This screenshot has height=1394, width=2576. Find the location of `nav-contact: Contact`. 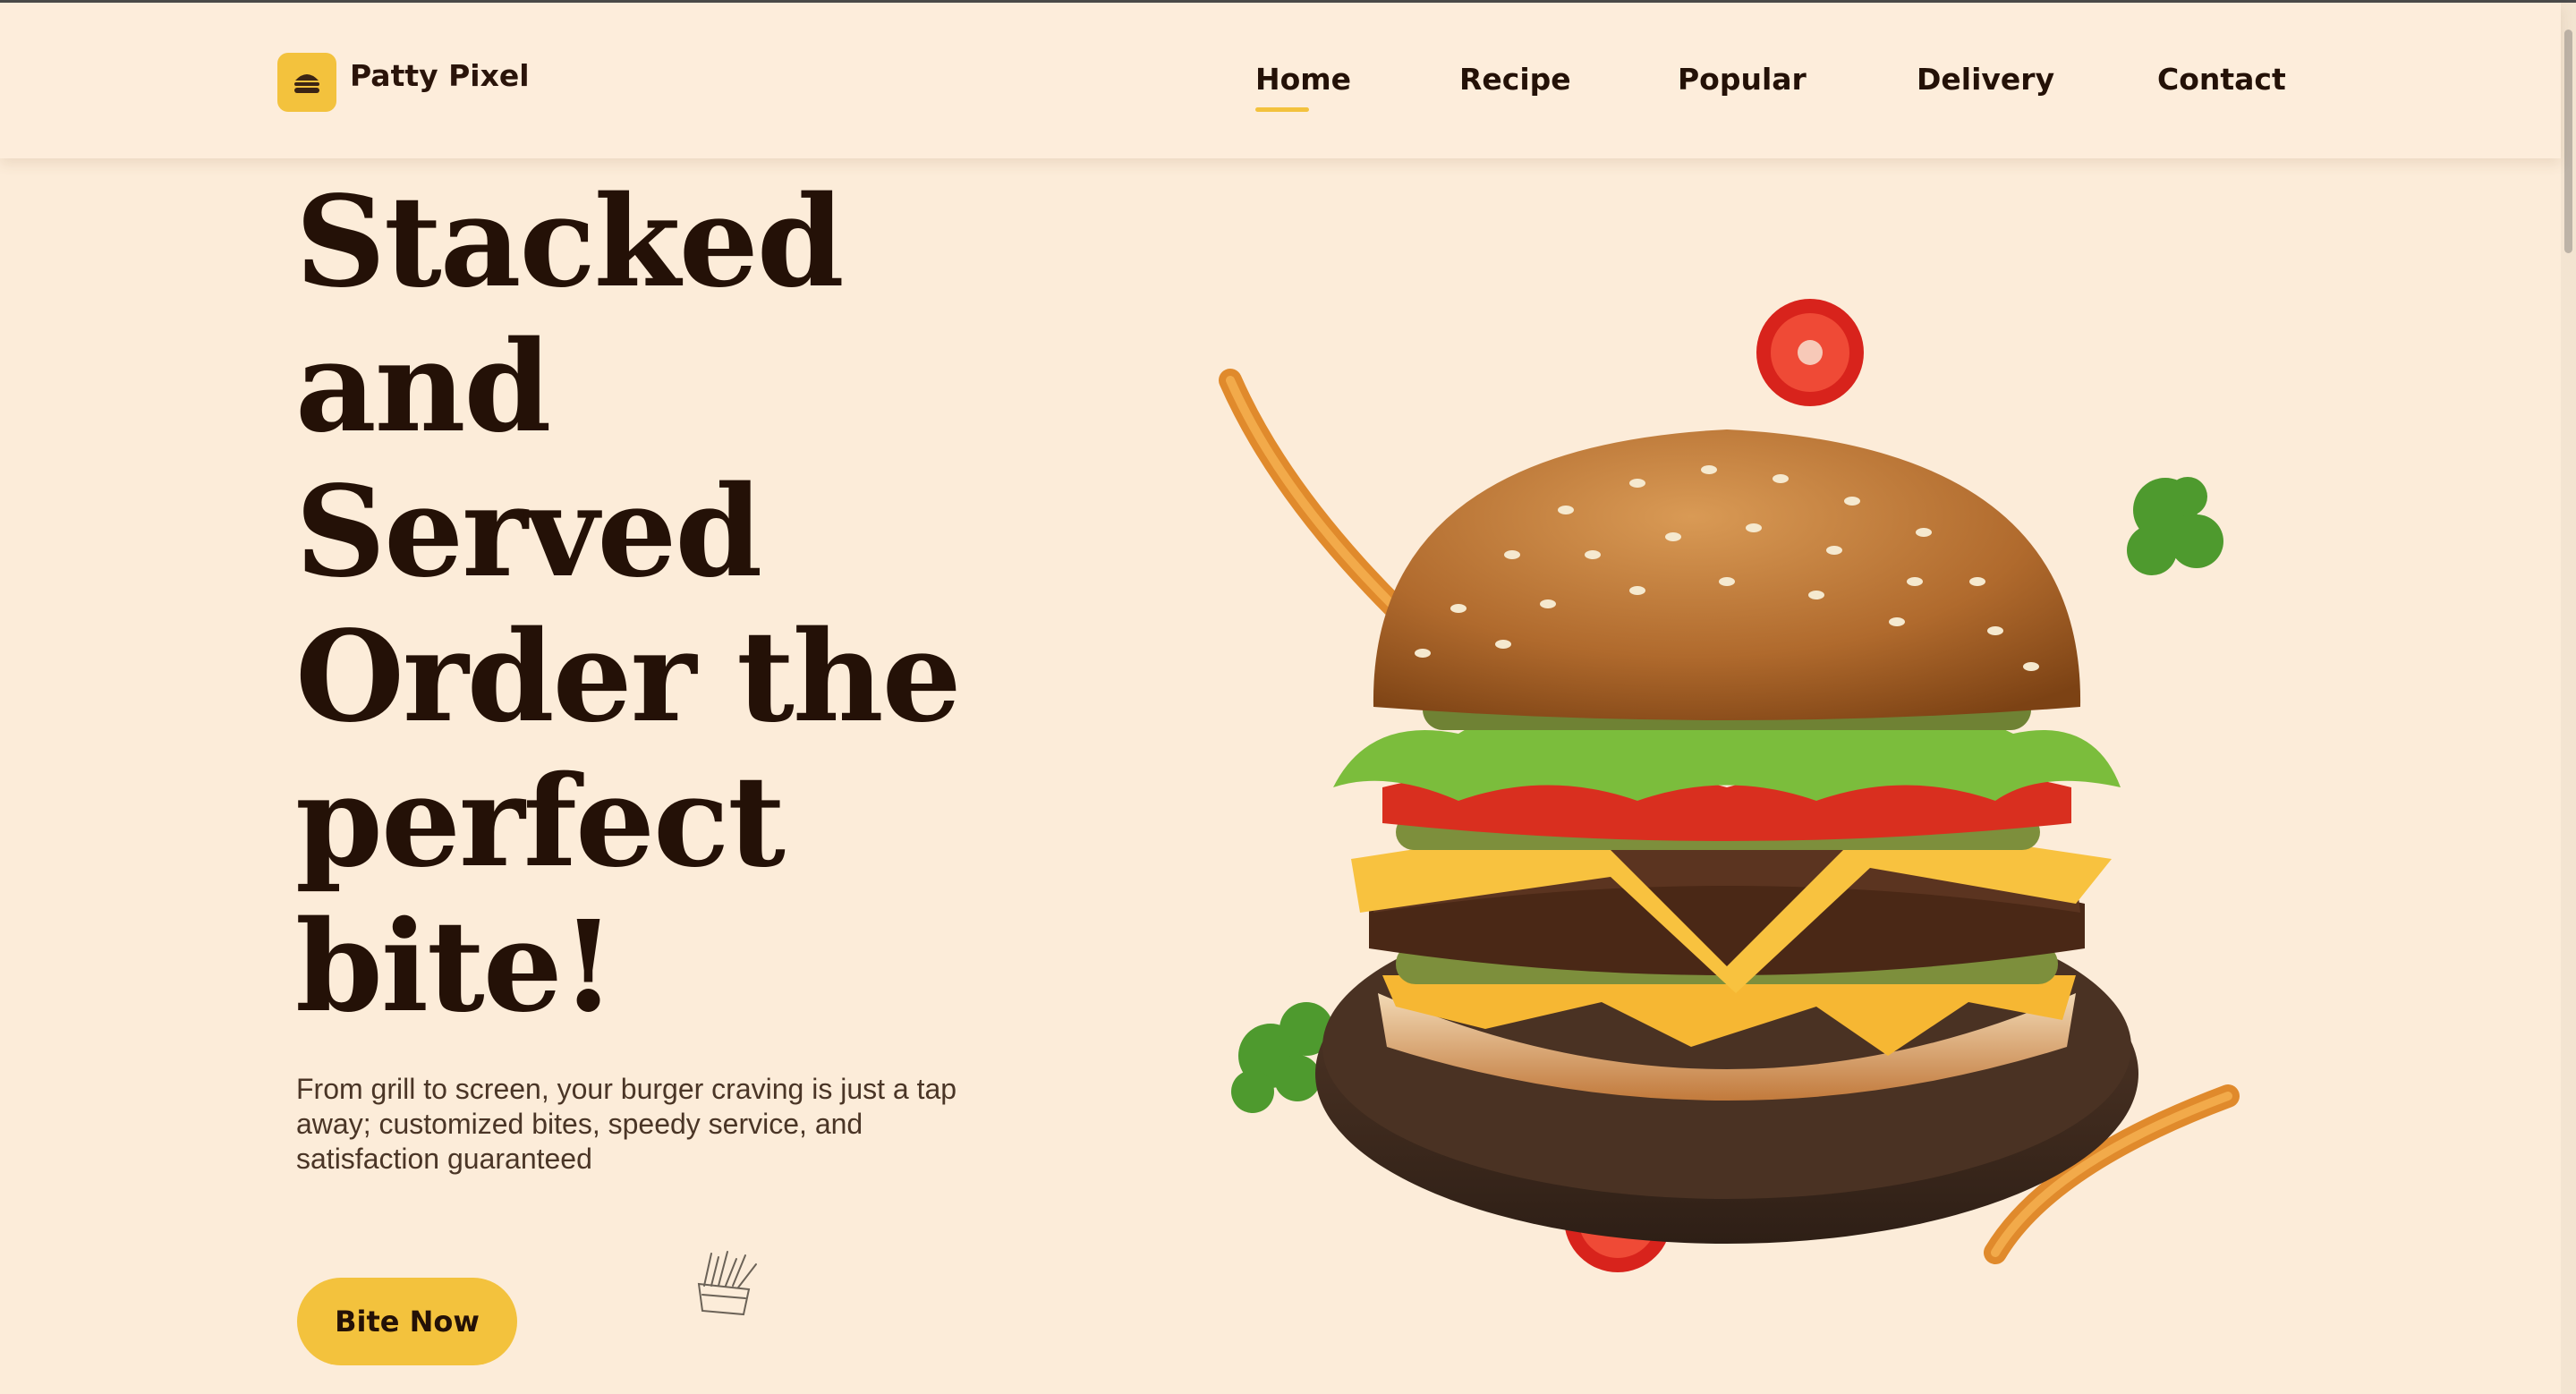

nav-contact: Contact is located at coordinates (2221, 79).